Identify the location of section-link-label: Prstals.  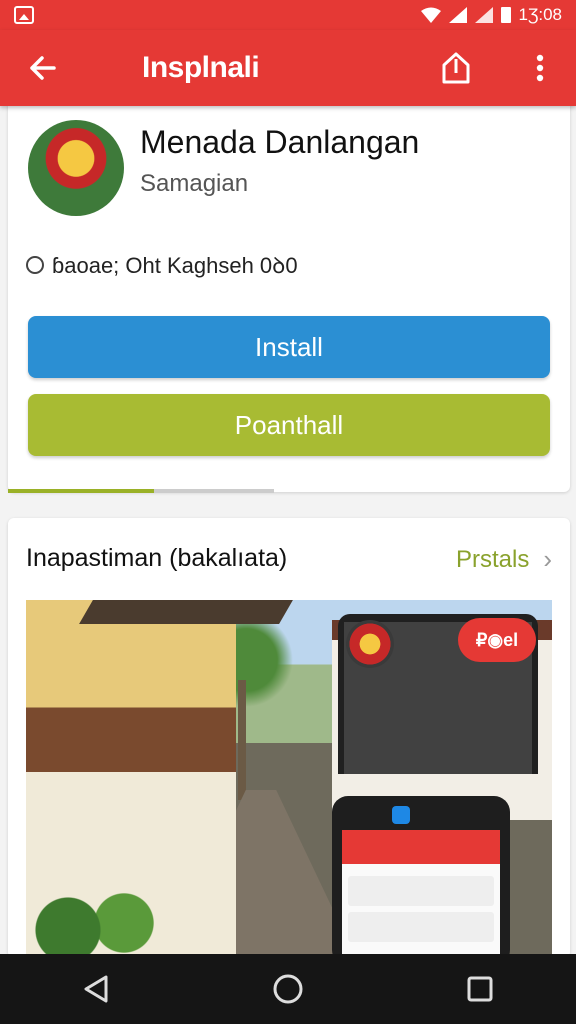
(492, 559).